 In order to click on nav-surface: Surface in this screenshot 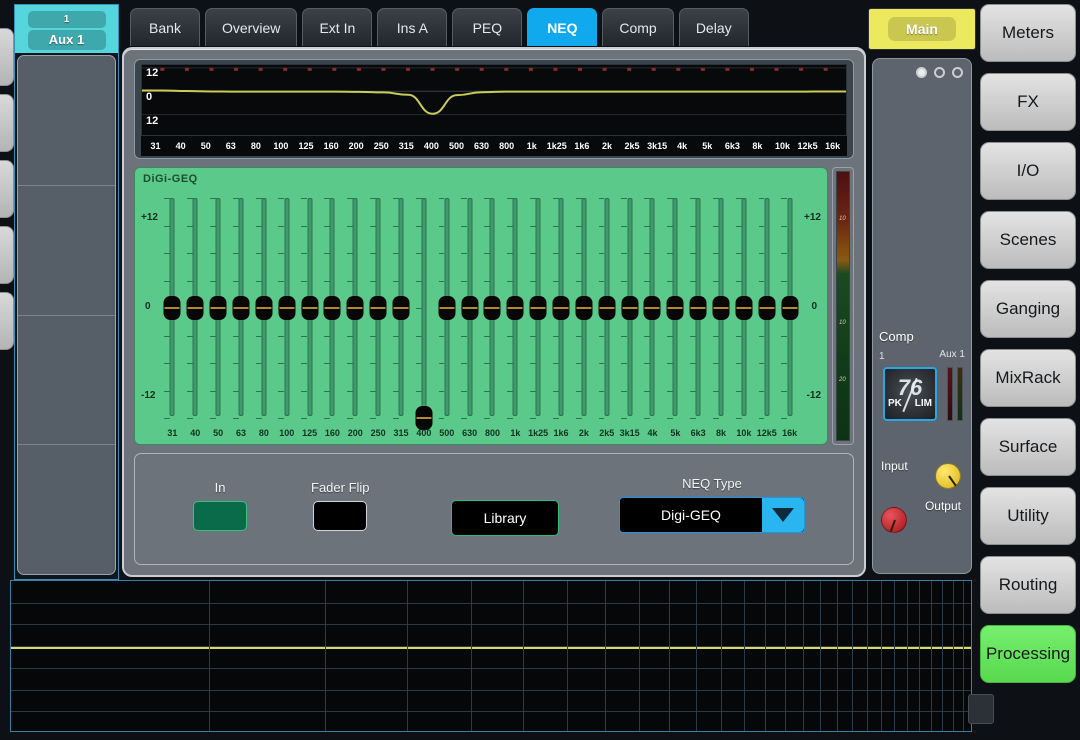, I will do `click(1028, 447)`.